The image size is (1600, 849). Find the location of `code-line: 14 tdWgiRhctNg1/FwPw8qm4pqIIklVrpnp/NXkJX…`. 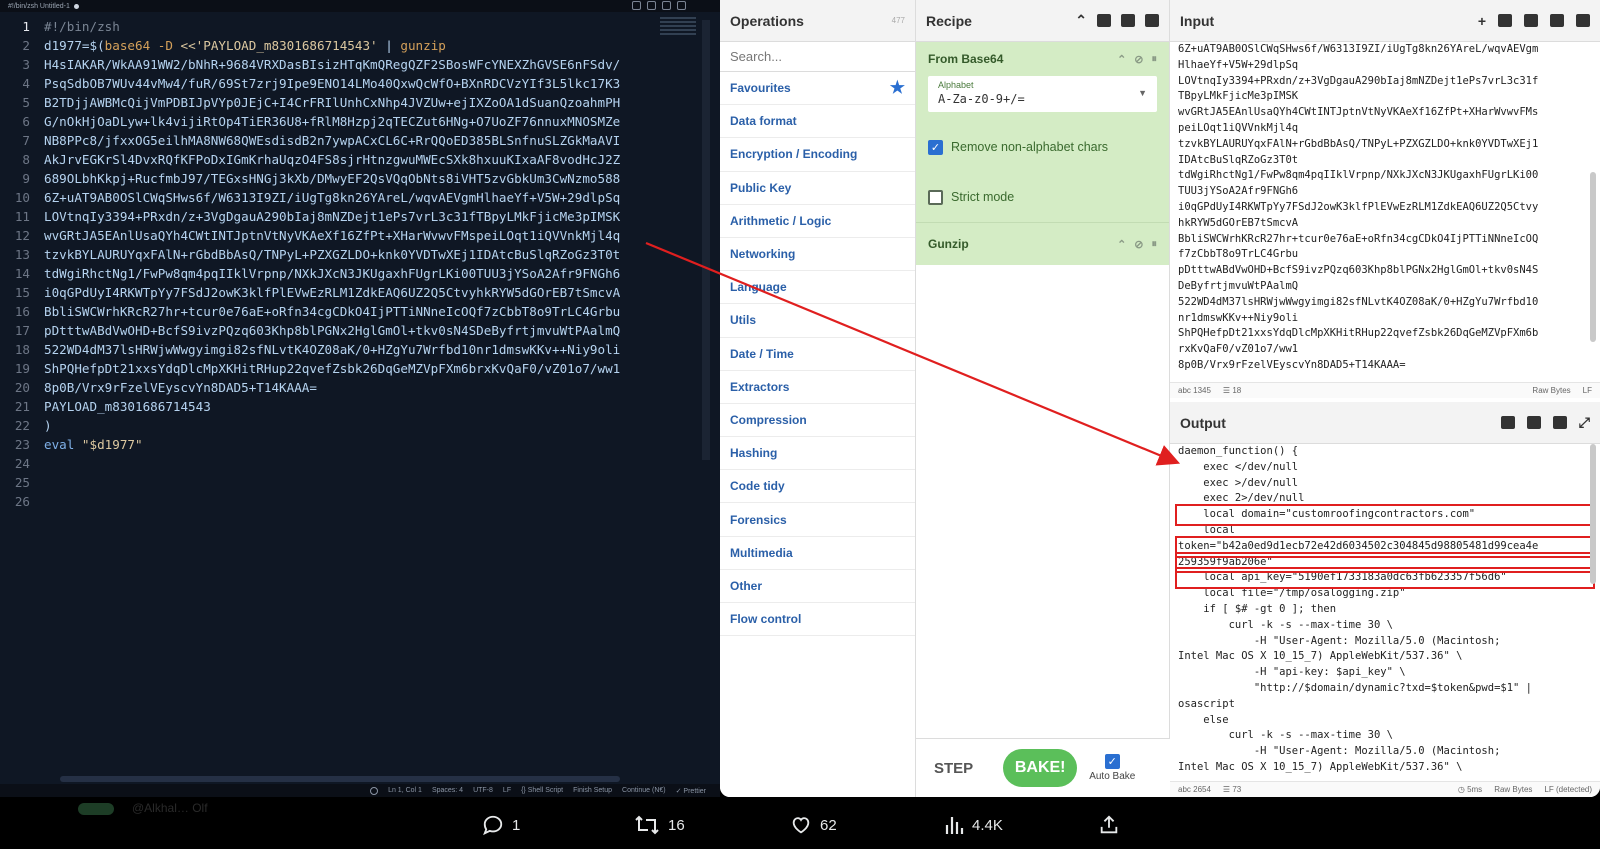

code-line: 14 tdWgiRhctNg1/FwPw8qm4pqIIklVrpnp/NXkJX… is located at coordinates (350, 273).